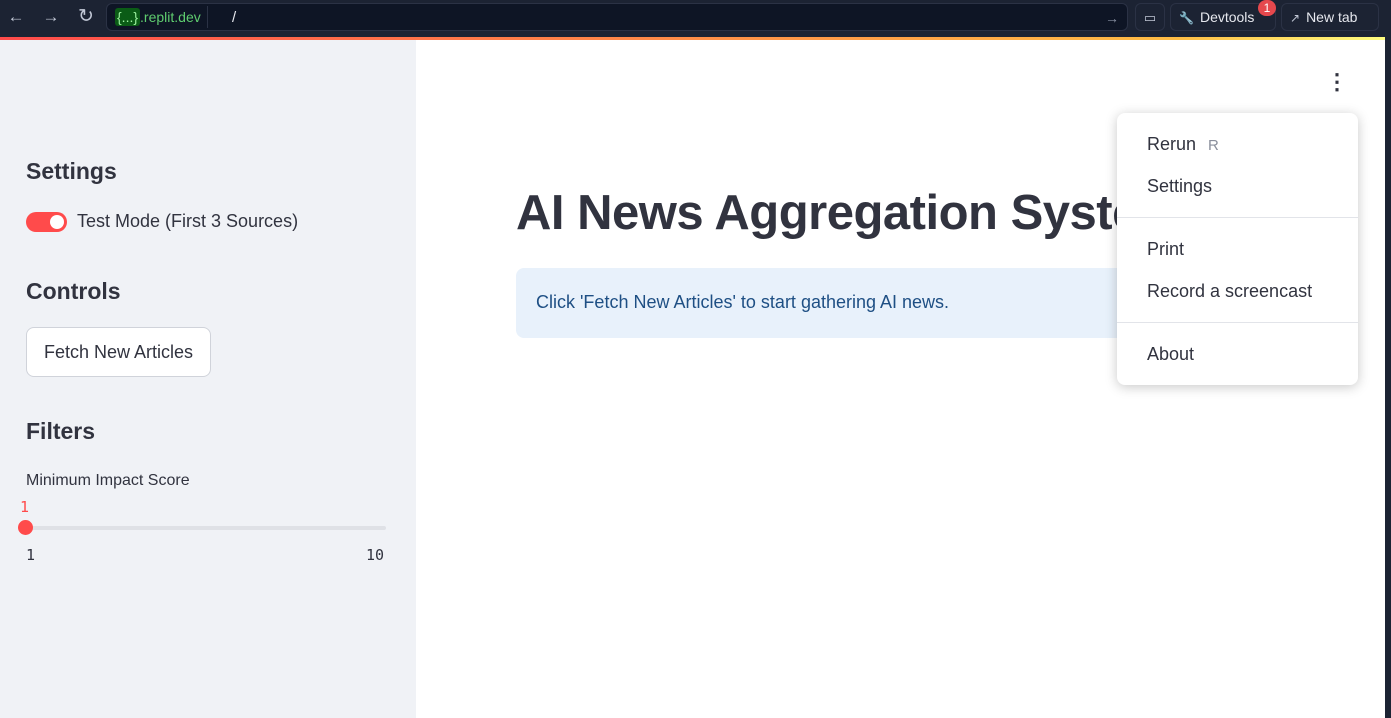  I want to click on arrow-right-icon: →, so click(1112, 18).